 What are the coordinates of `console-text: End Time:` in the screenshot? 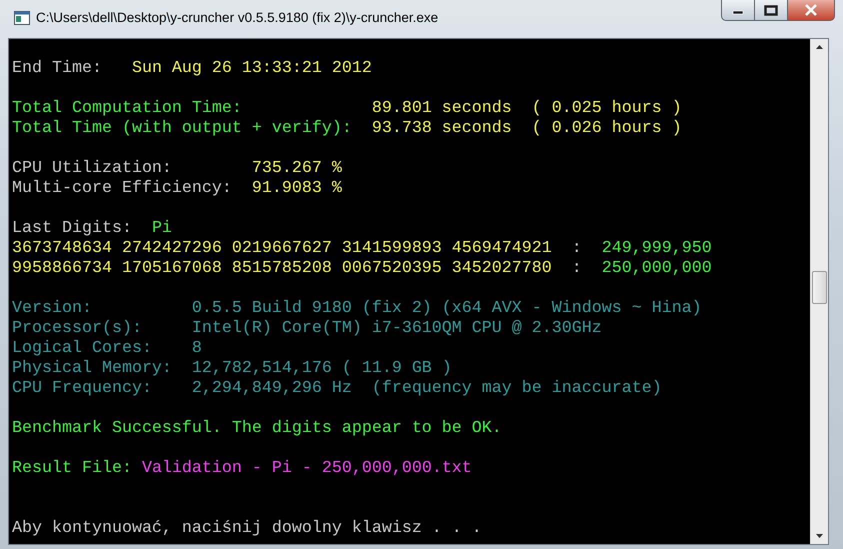 It's located at (57, 69).